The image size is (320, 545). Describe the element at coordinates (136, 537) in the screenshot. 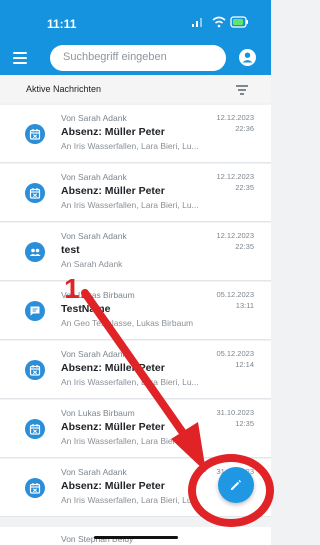

I see `home-indicator` at that location.